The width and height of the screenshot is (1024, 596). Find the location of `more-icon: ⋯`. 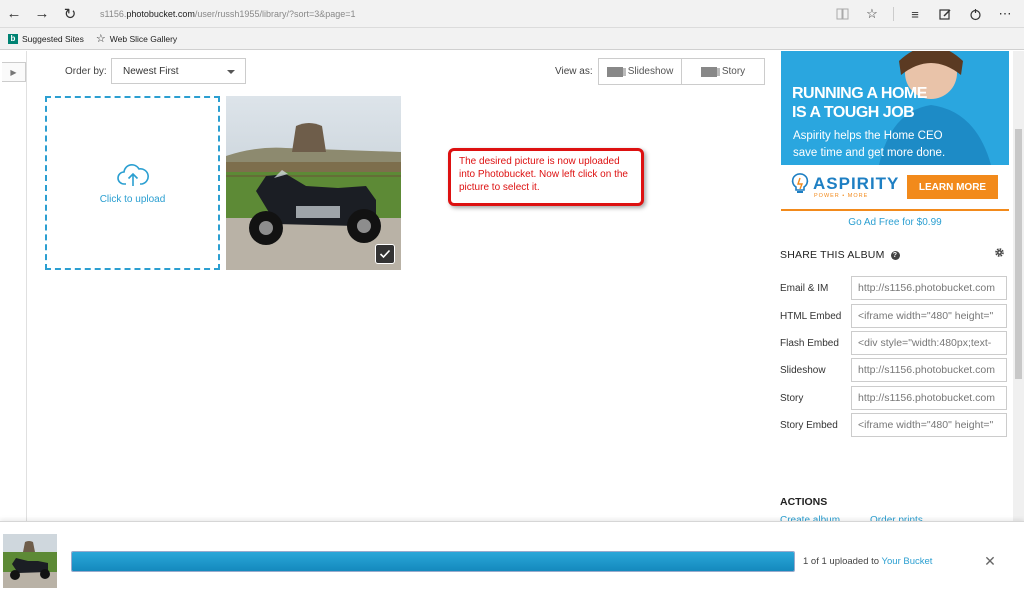

more-icon: ⋯ is located at coordinates (1005, 14).